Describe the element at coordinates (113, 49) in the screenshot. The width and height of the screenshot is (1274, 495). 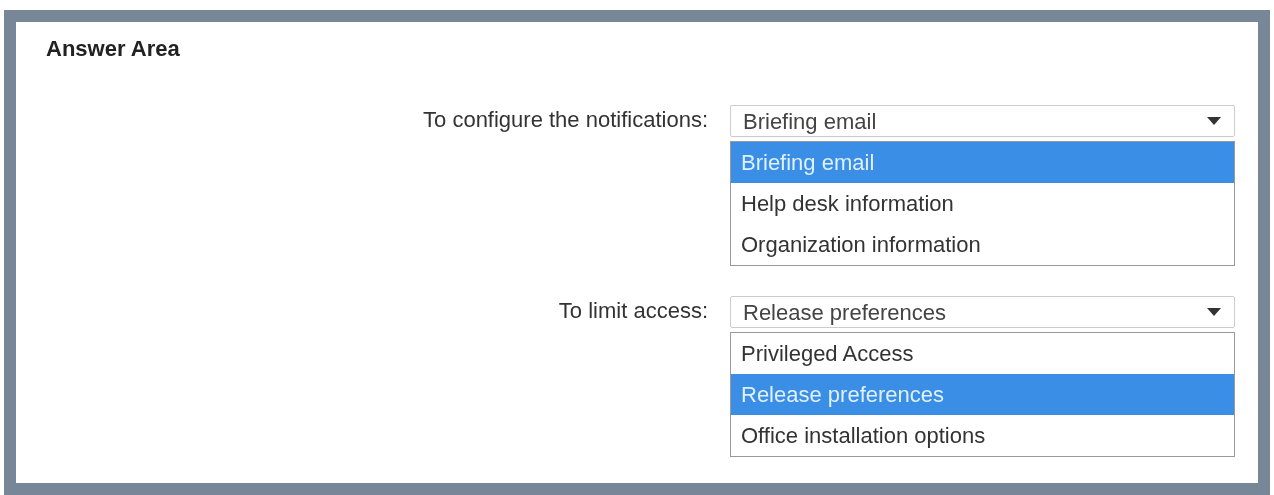
I see `answer-area-title: Answer Area` at that location.